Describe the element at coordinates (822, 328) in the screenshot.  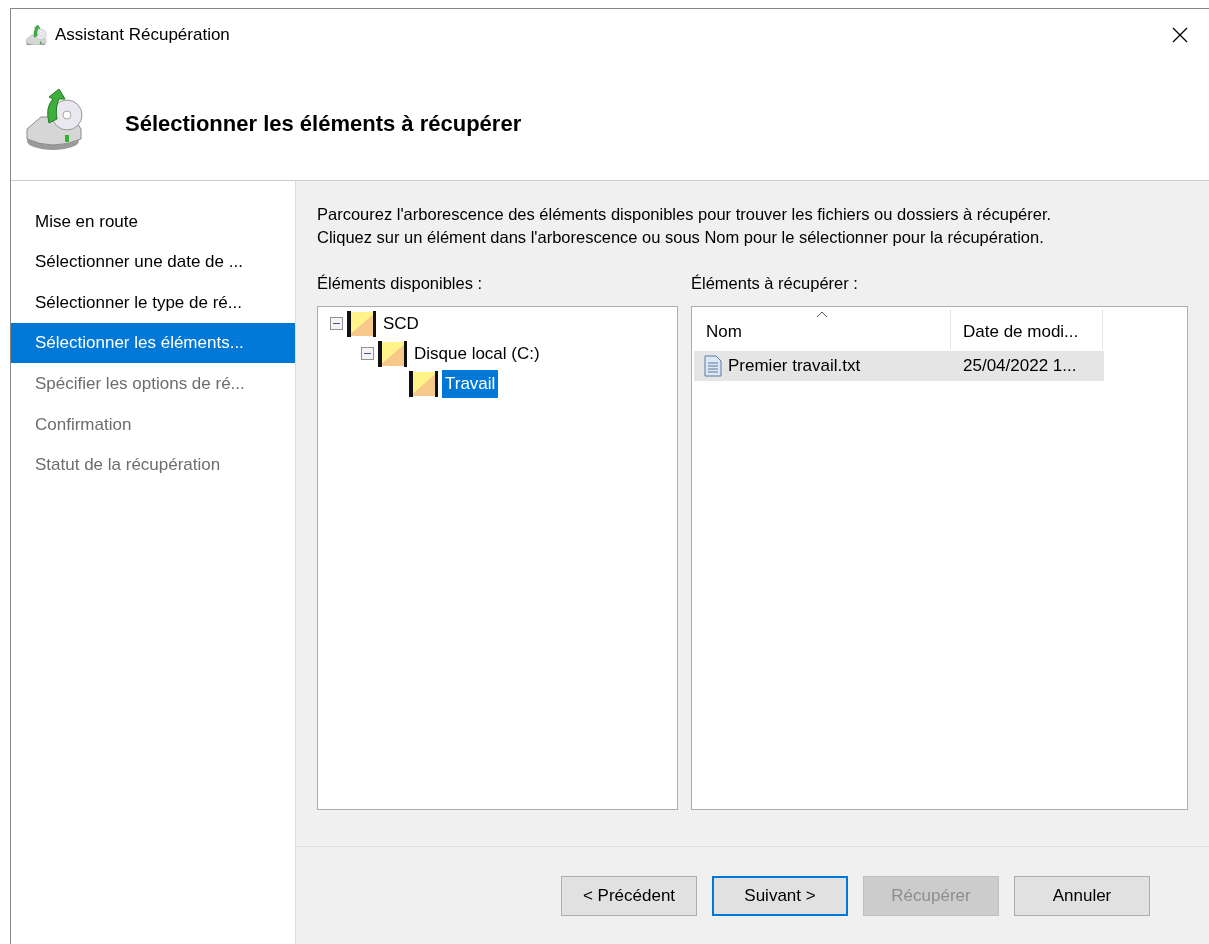
I see `column-header: Nom` at that location.